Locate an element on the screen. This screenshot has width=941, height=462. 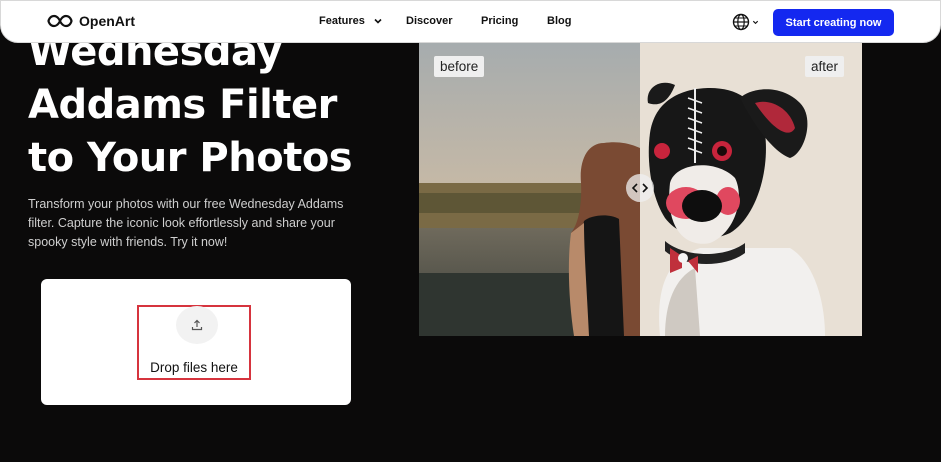
start-creating-button: Start creating now is located at coordinates (833, 22).